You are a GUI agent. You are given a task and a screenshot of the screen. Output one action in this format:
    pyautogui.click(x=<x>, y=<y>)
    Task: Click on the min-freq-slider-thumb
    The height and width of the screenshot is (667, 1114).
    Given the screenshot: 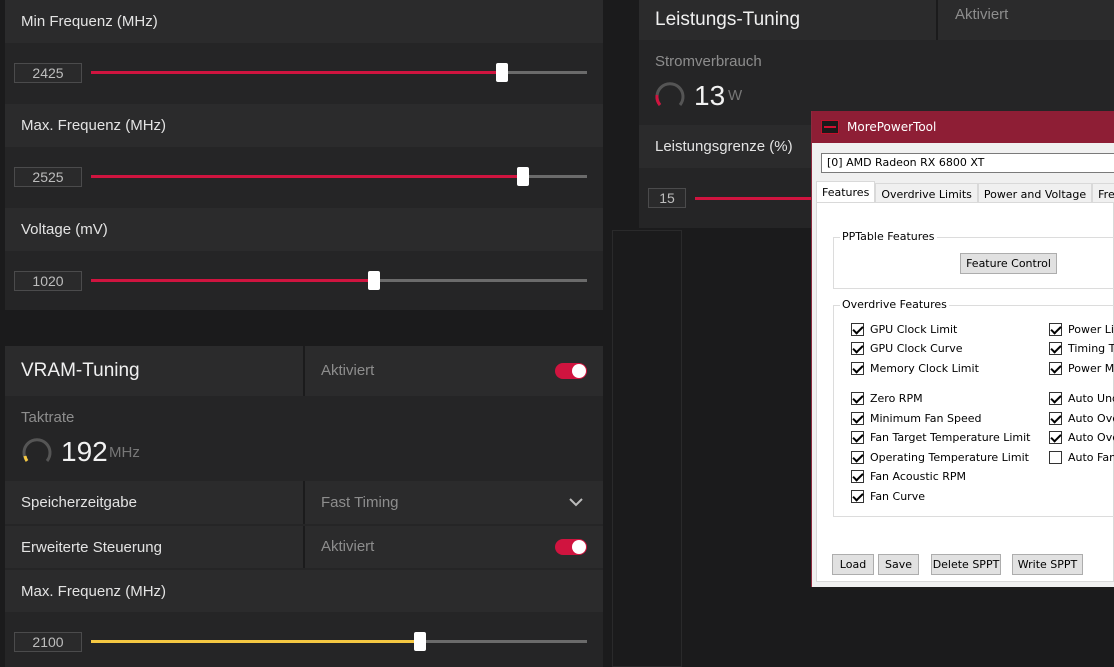 What is the action you would take?
    pyautogui.click(x=501, y=72)
    